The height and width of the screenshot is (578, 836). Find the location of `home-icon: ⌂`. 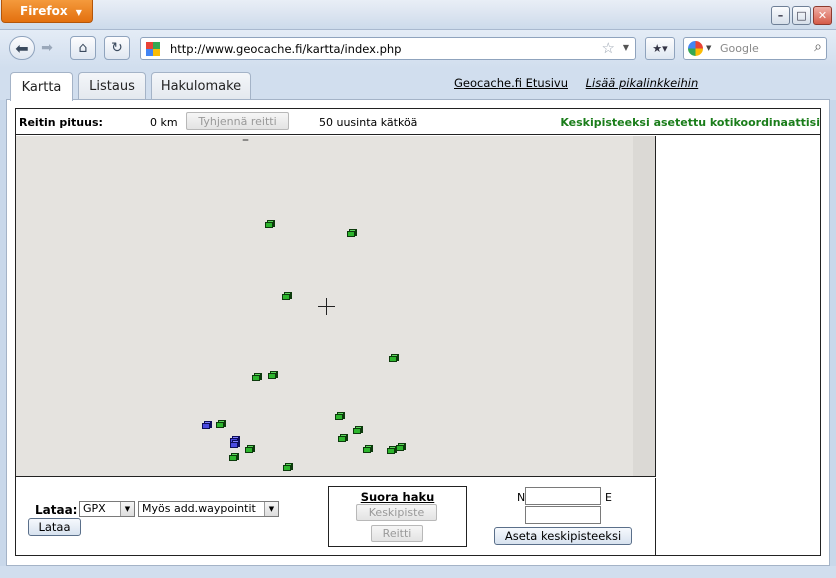

home-icon: ⌂ is located at coordinates (83, 48).